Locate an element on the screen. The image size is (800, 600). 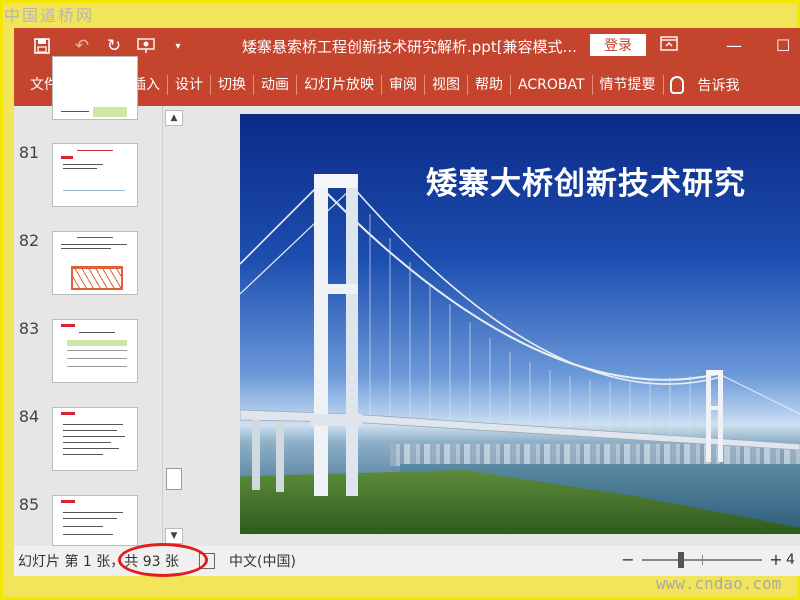
tab-storyboarding: 情节提要 is located at coordinates (628, 85).